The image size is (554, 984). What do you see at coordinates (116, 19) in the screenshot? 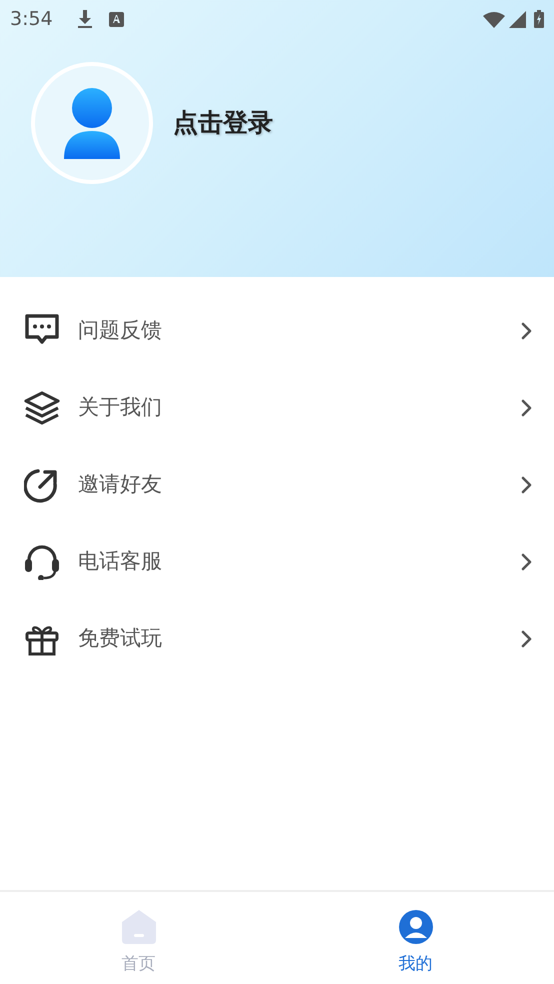
I see `text-icon` at bounding box center [116, 19].